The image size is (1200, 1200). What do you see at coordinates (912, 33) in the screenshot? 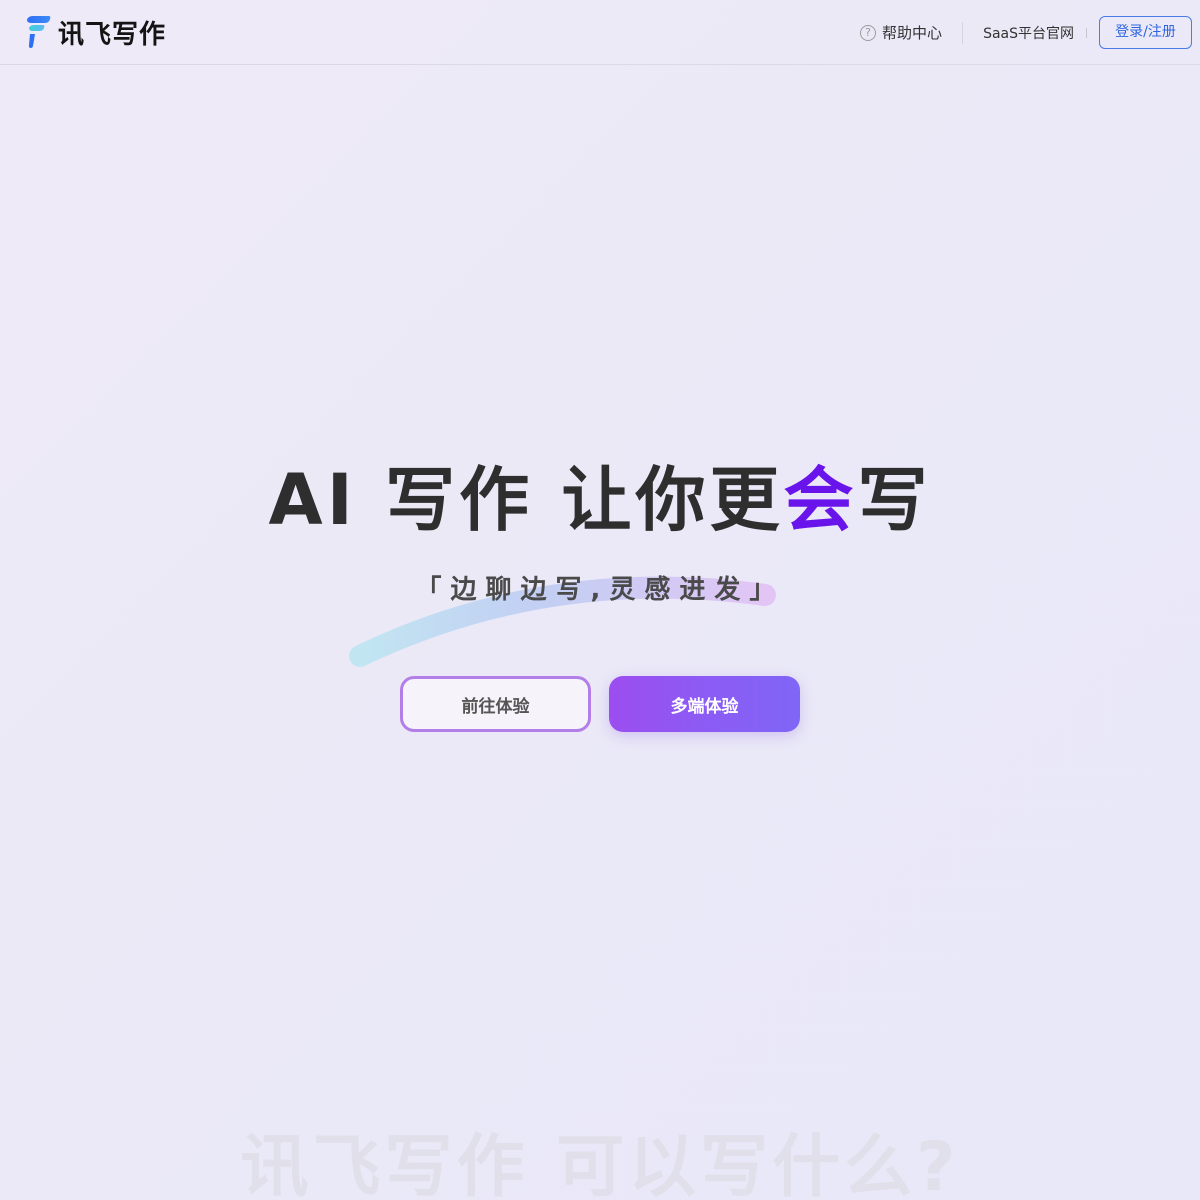
I see `help-center-label: 帮助中心` at bounding box center [912, 33].